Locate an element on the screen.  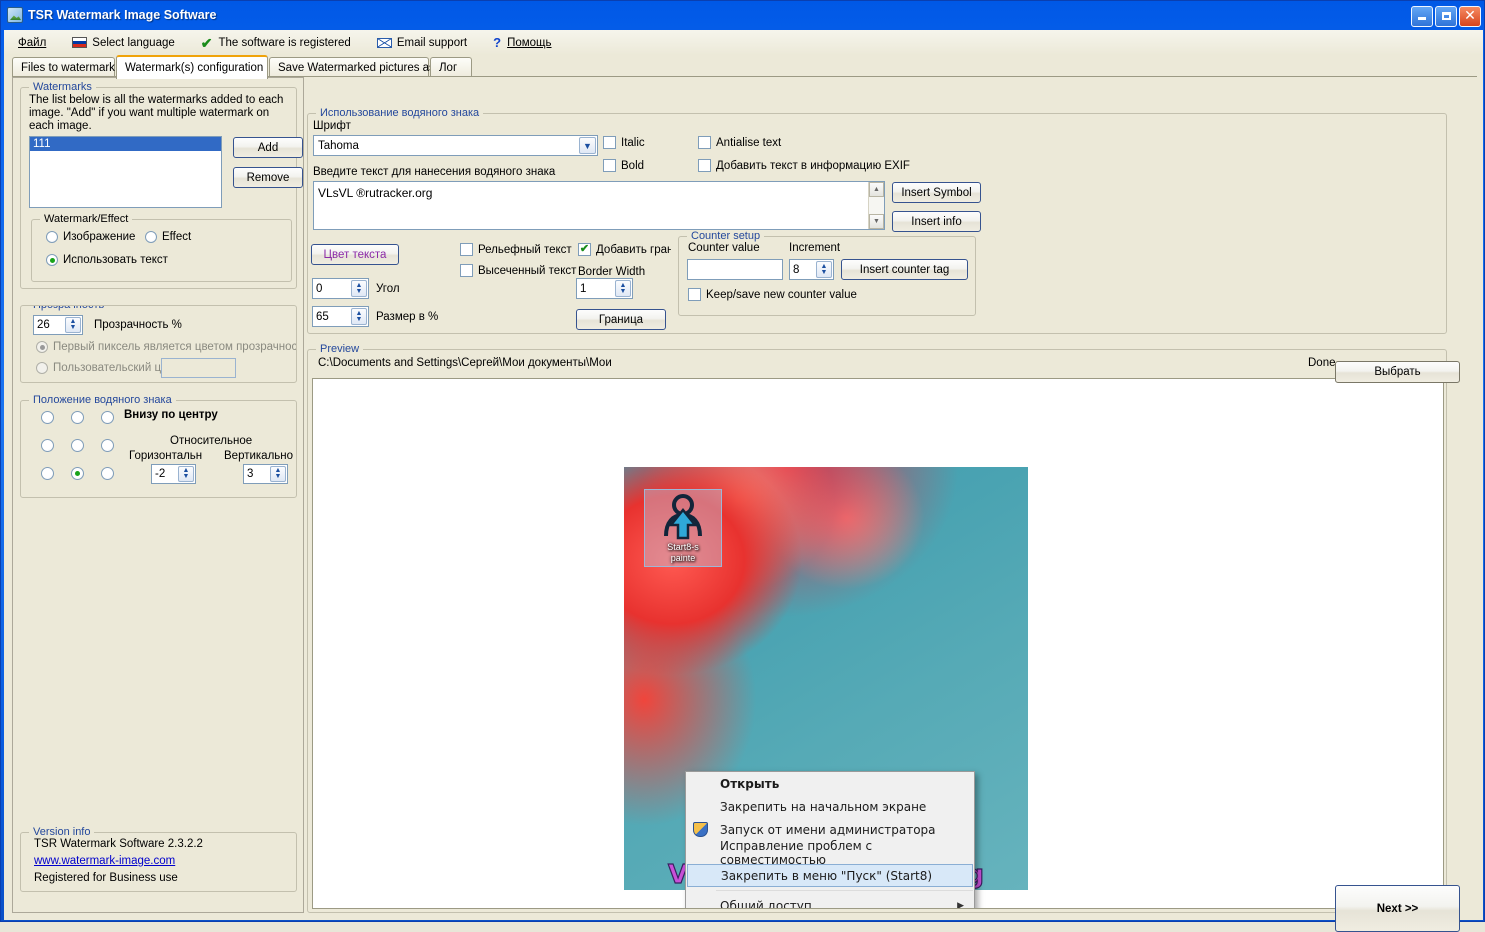
menu-item-file-label: Файл is located at coordinates (32, 42).